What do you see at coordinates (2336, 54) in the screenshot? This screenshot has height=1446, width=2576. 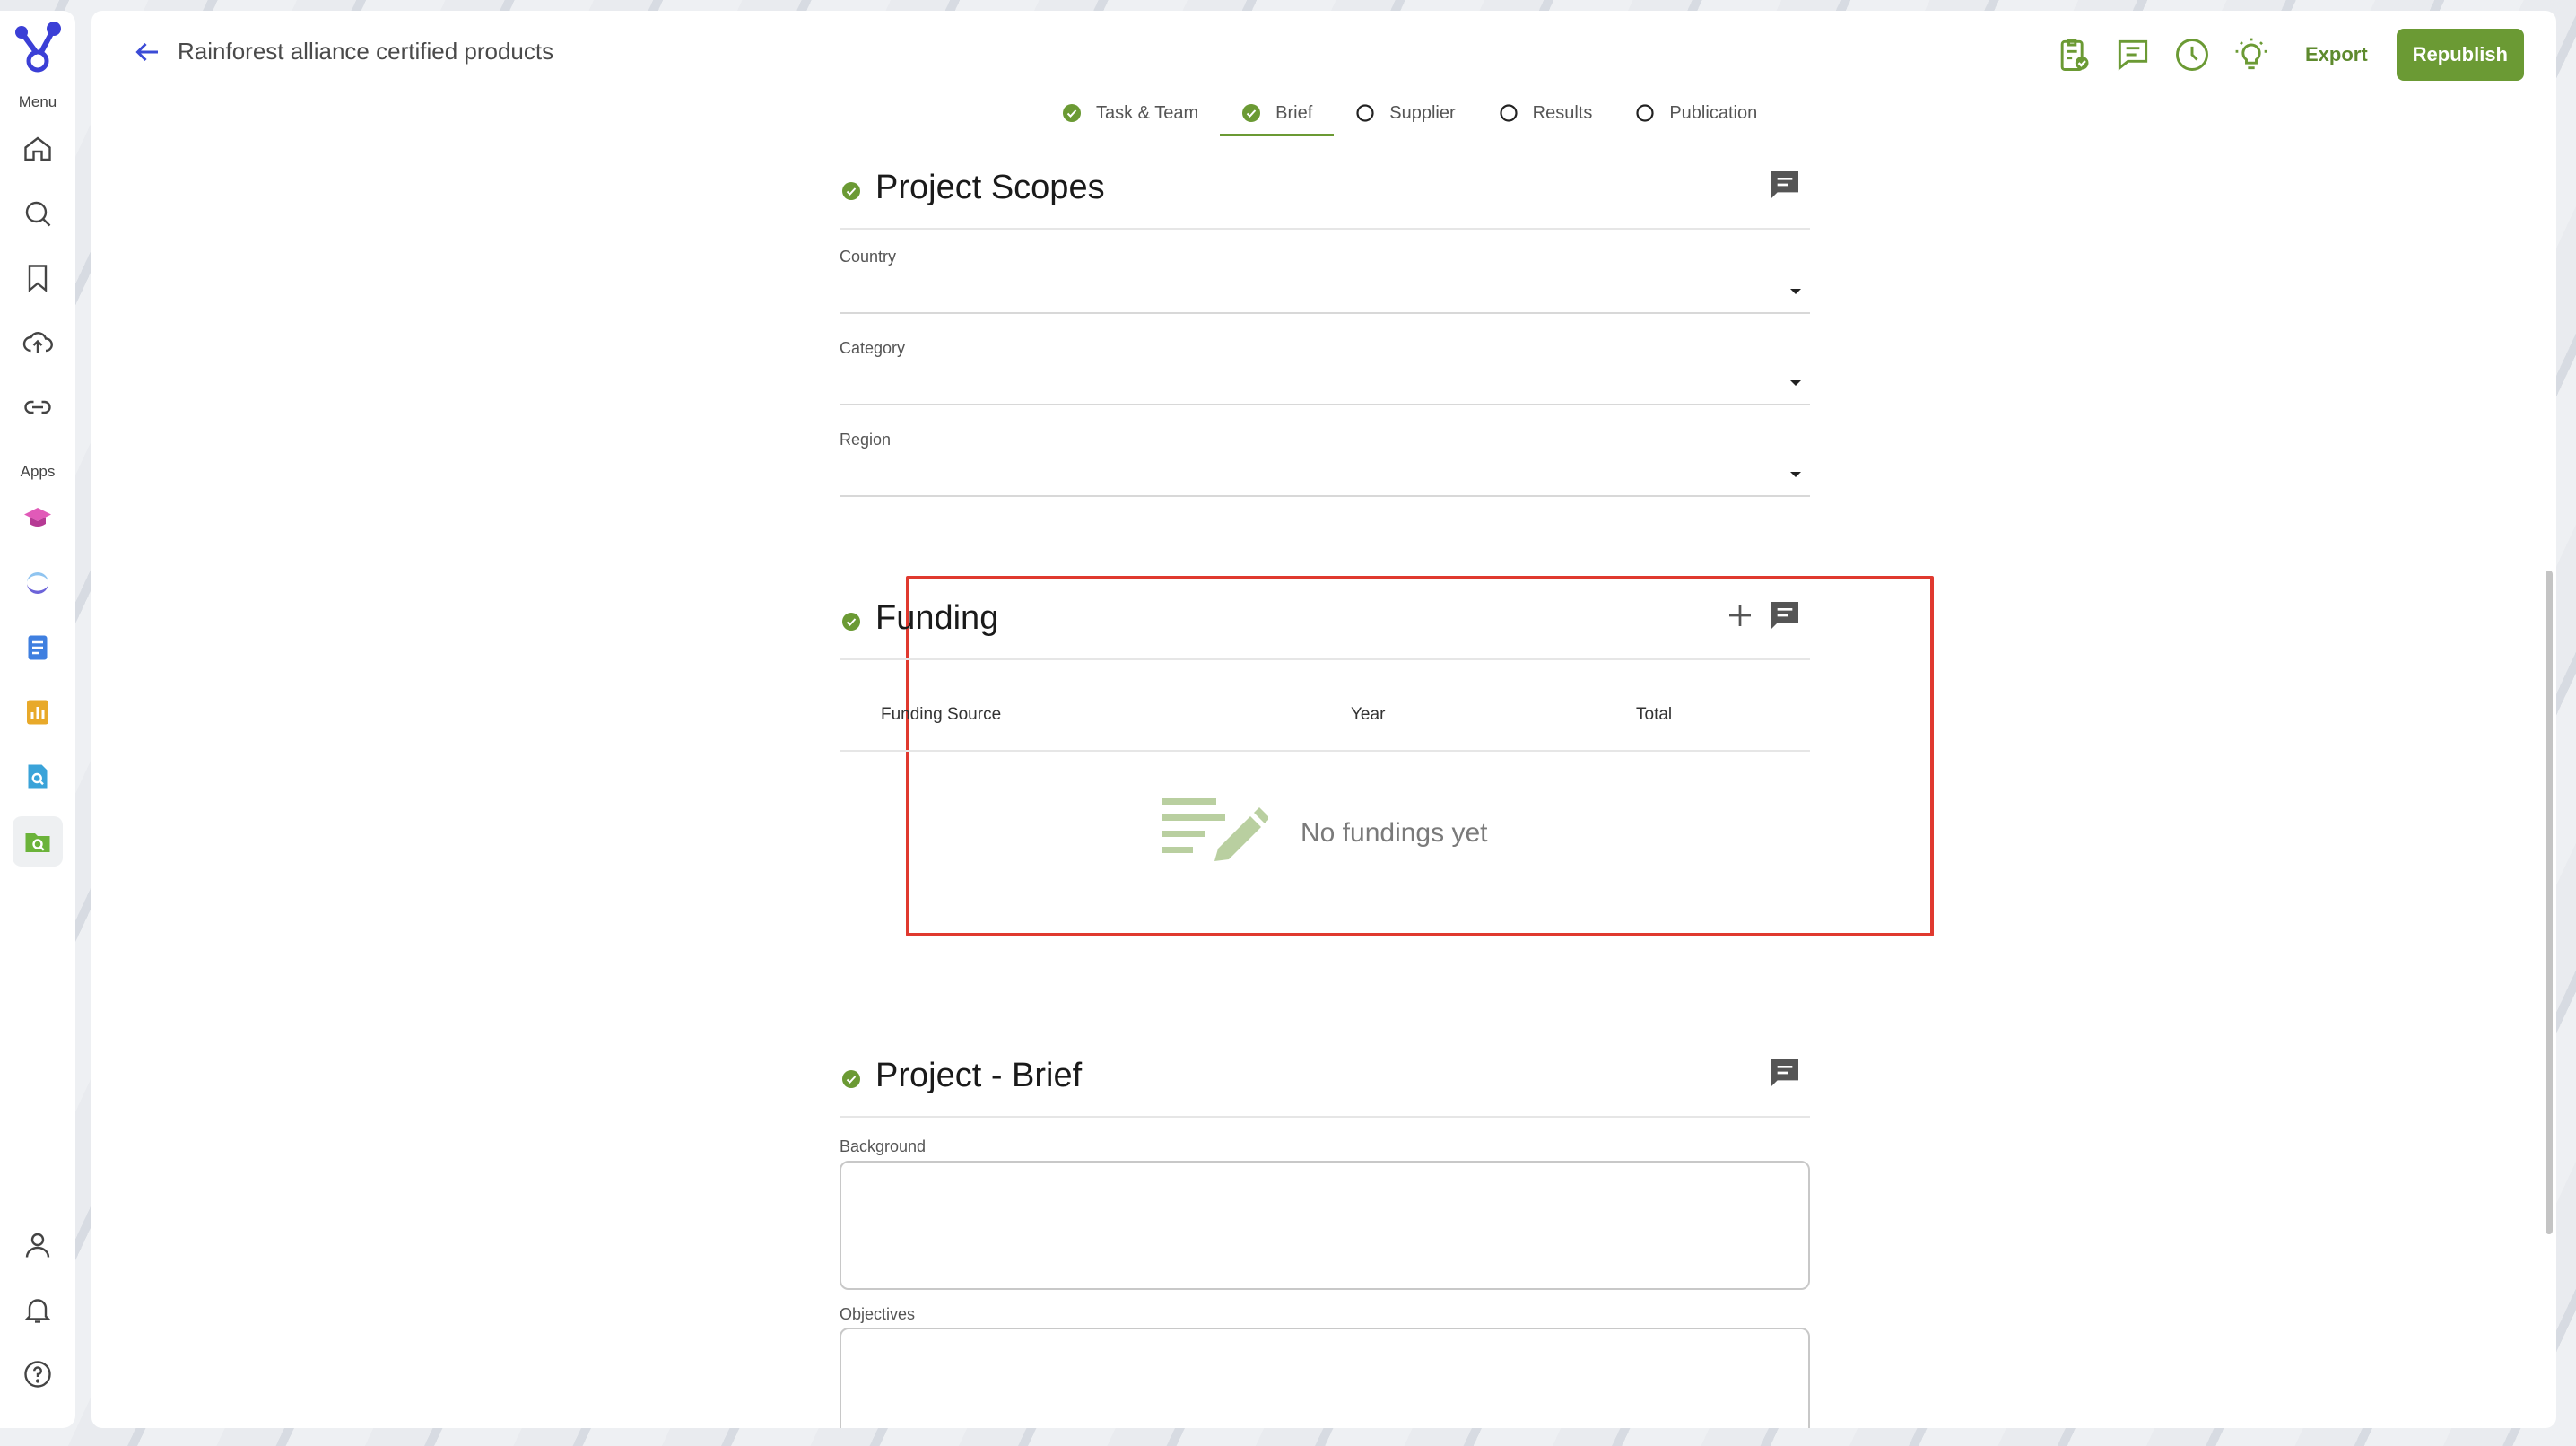 I see `export-button: Export` at bounding box center [2336, 54].